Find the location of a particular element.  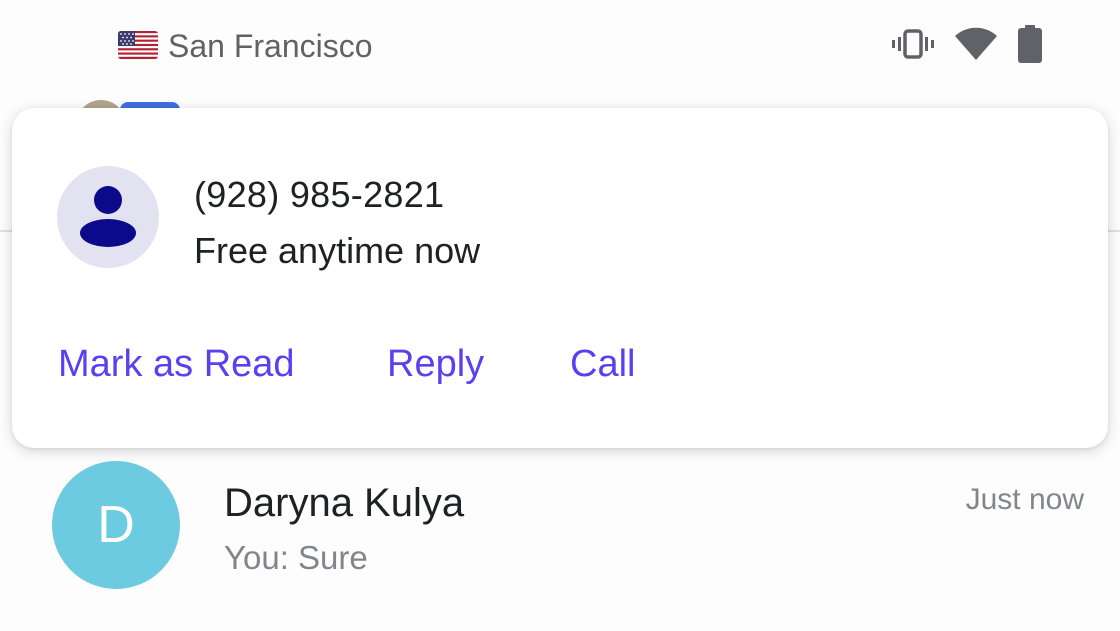

location-label: San Francisco is located at coordinates (270, 46).